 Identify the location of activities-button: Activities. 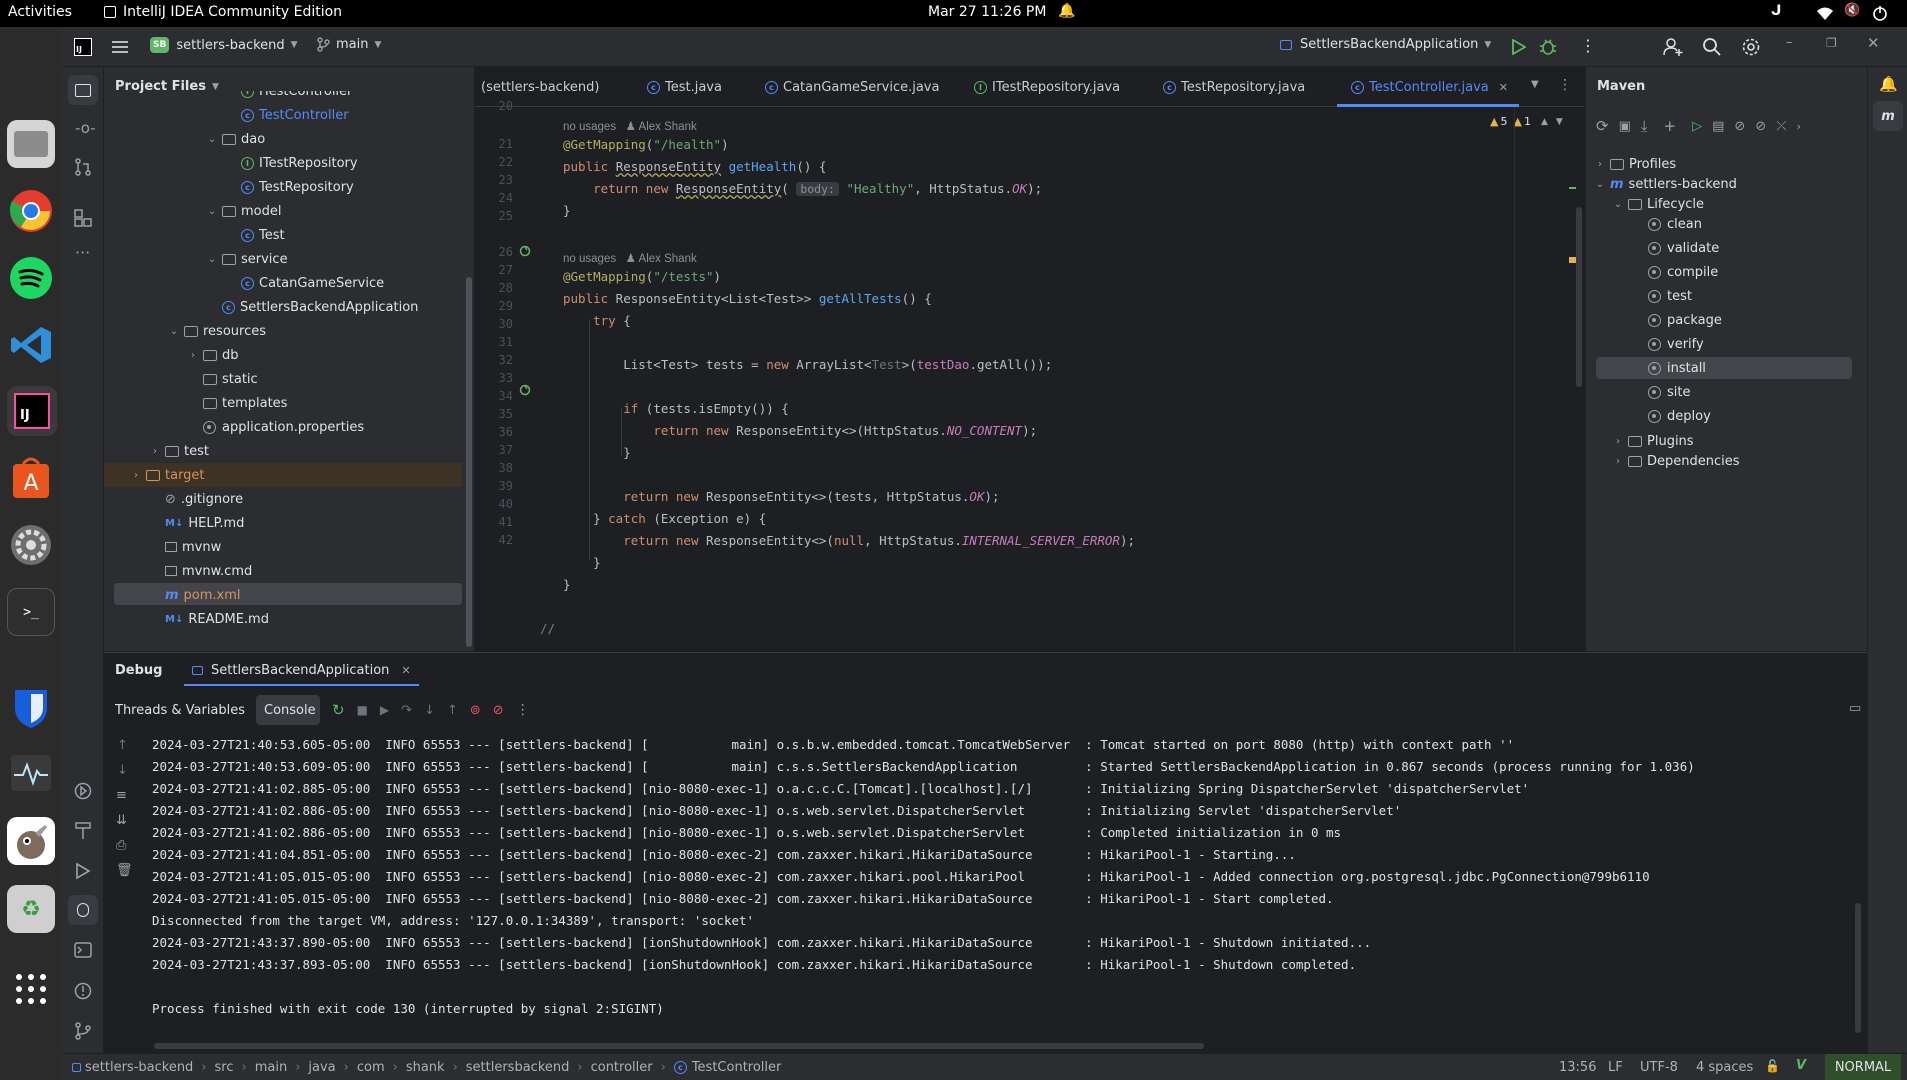
(40, 12).